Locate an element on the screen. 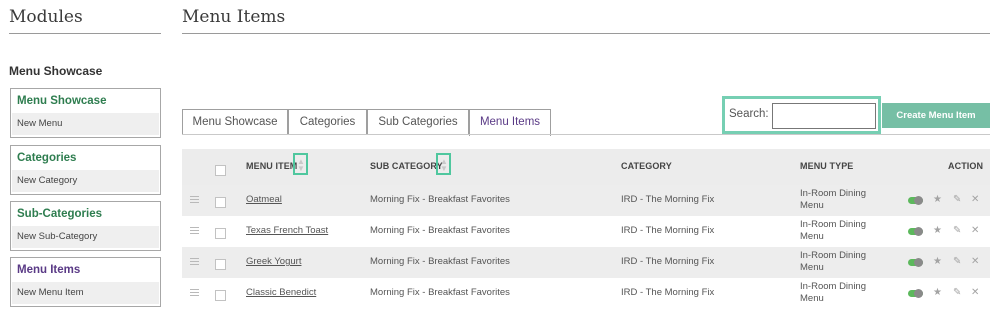 The width and height of the screenshot is (1000, 315). tab-categories: Categories is located at coordinates (327, 122).